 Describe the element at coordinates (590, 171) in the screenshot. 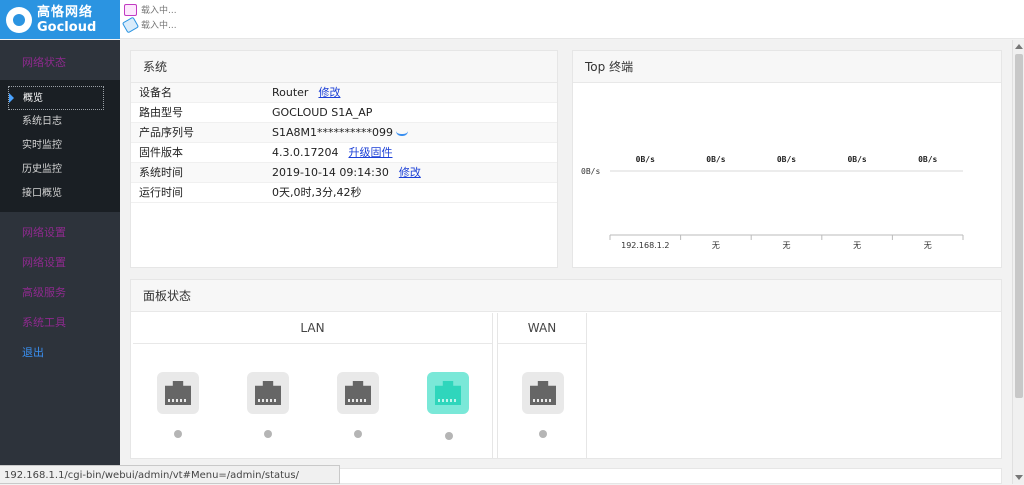

I see `y-tick-label: 0B/s` at that location.